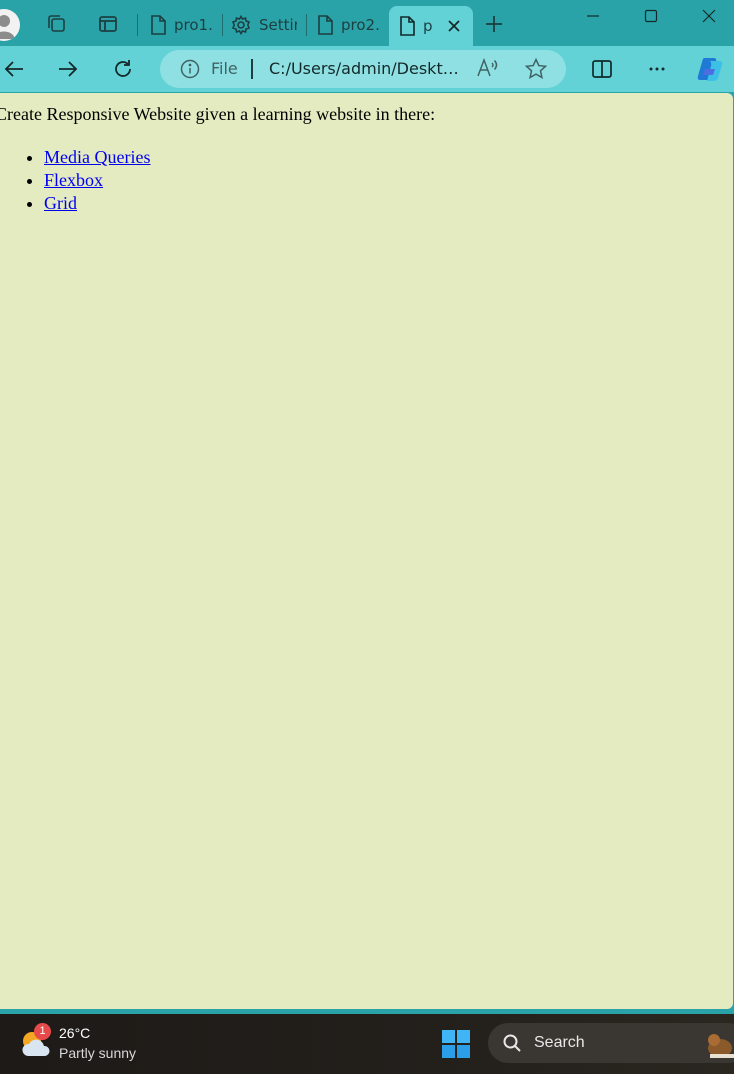 The height and width of the screenshot is (1074, 734). I want to click on arrow-left-icon, so click(13, 69).